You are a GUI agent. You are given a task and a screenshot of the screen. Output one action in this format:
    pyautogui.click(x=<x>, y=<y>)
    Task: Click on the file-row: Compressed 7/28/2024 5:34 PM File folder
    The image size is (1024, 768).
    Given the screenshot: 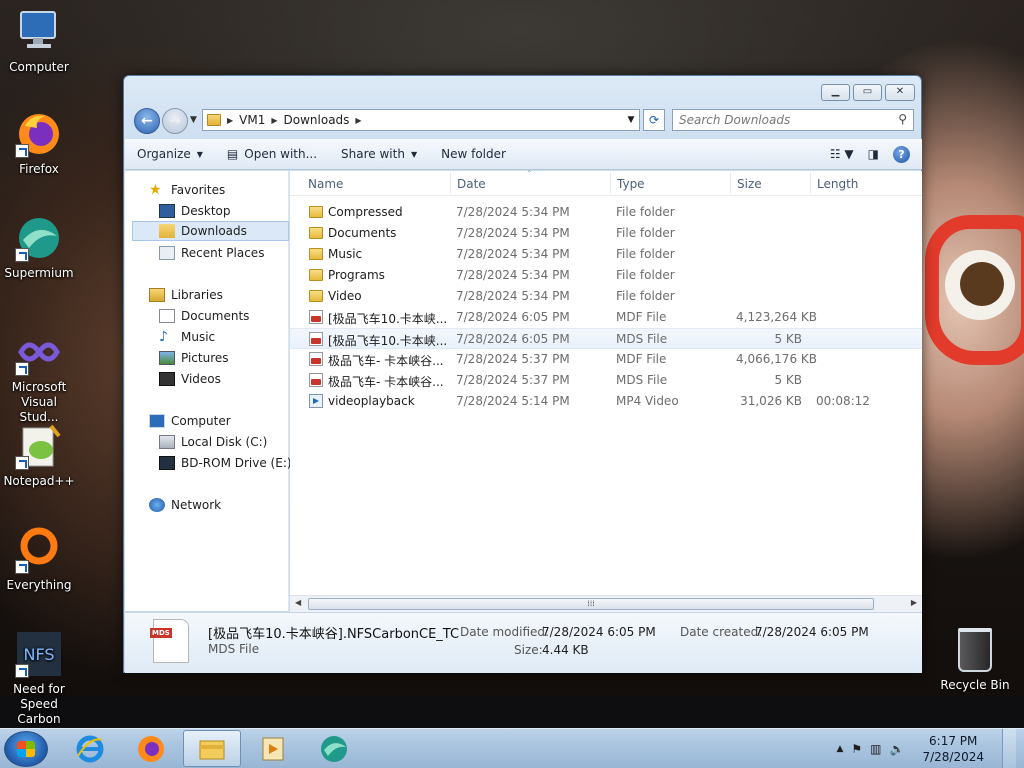 What is the action you would take?
    pyautogui.click(x=606, y=212)
    